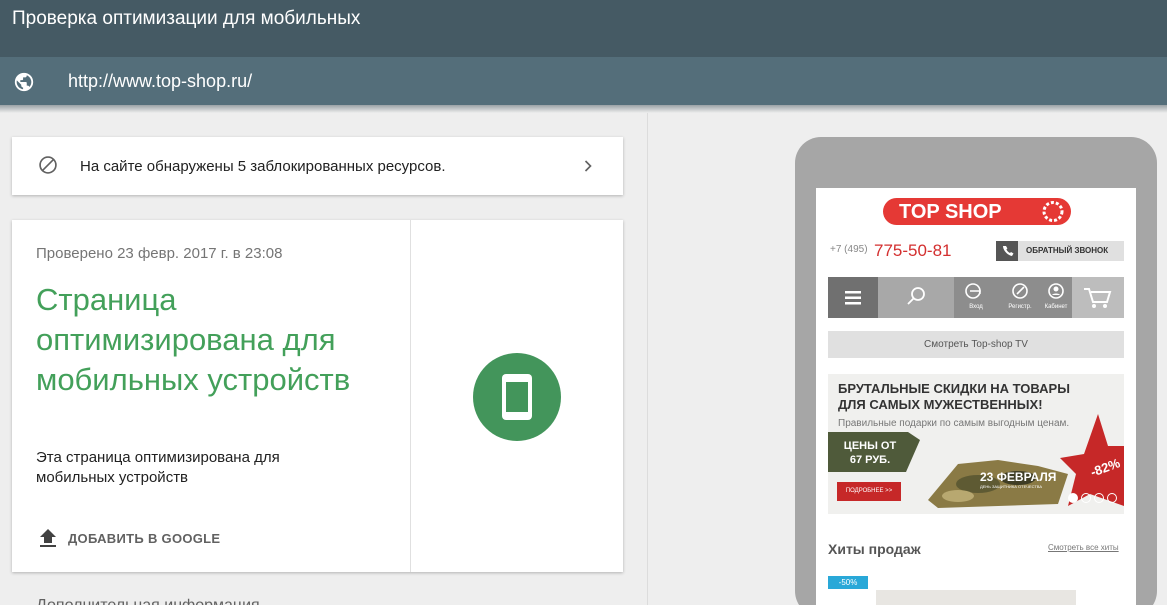 Image resolution: width=1167 pixels, height=605 pixels. What do you see at coordinates (1020, 291) in the screenshot?
I see `register-icon` at bounding box center [1020, 291].